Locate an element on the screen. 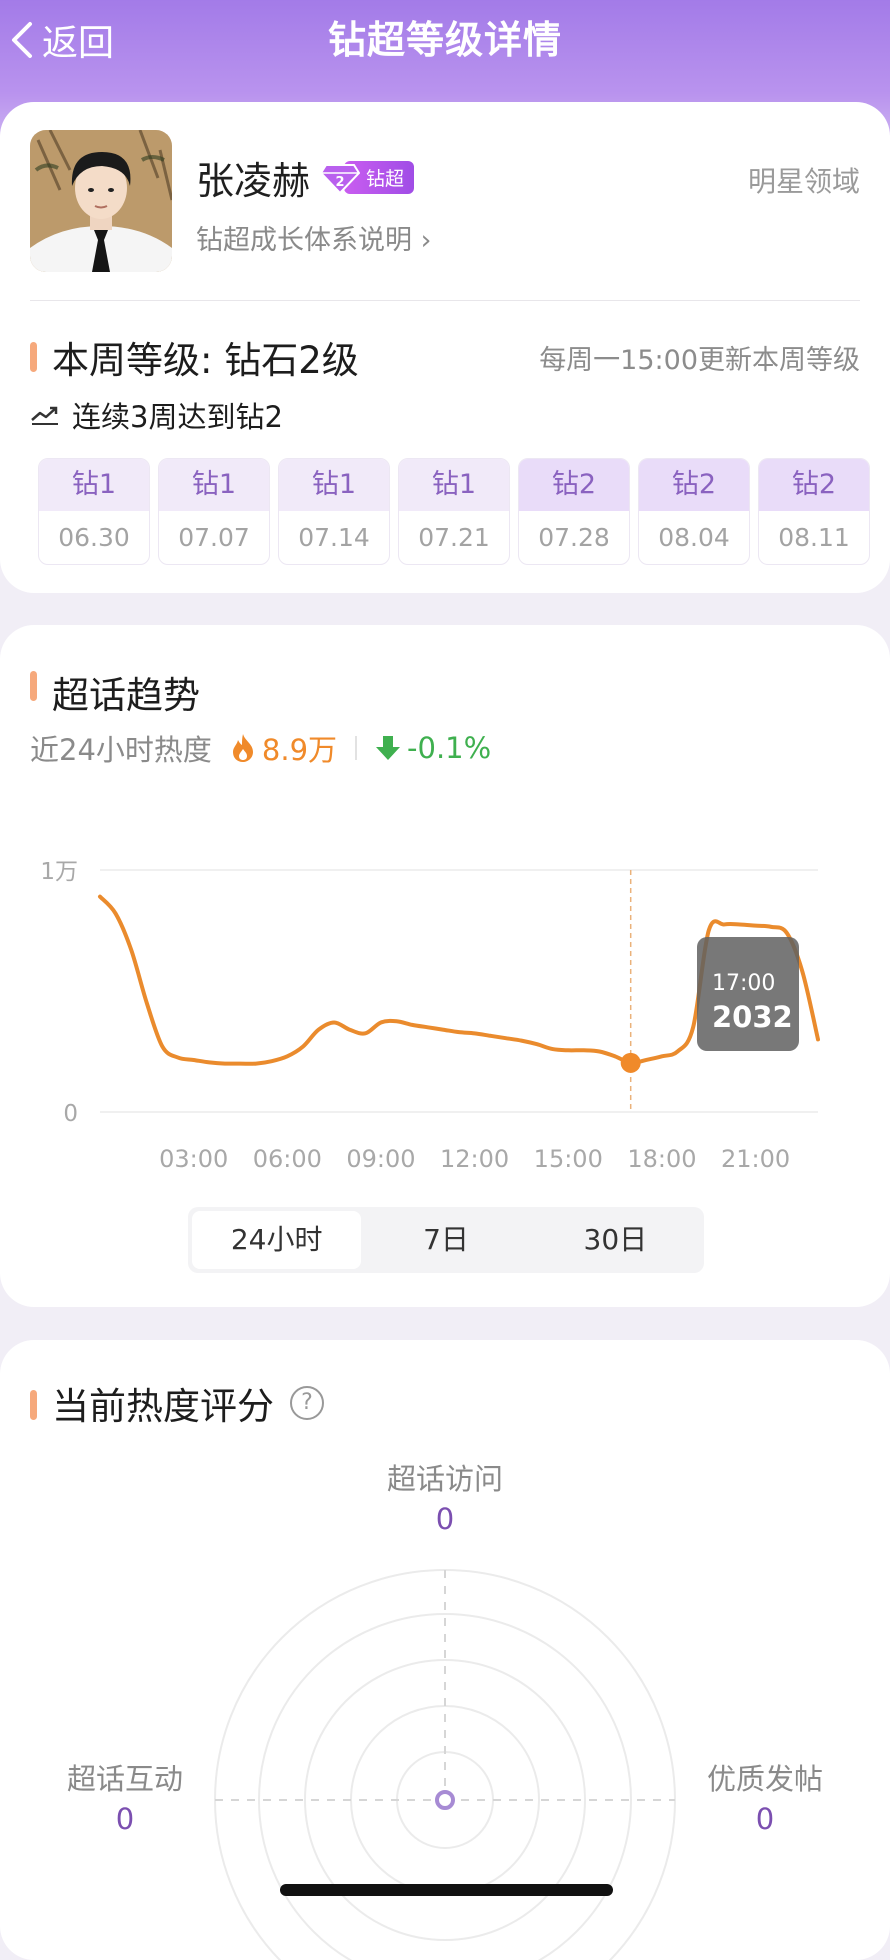 The width and height of the screenshot is (890, 1960). score-title: 当前热度评分 is located at coordinates (163, 1406).